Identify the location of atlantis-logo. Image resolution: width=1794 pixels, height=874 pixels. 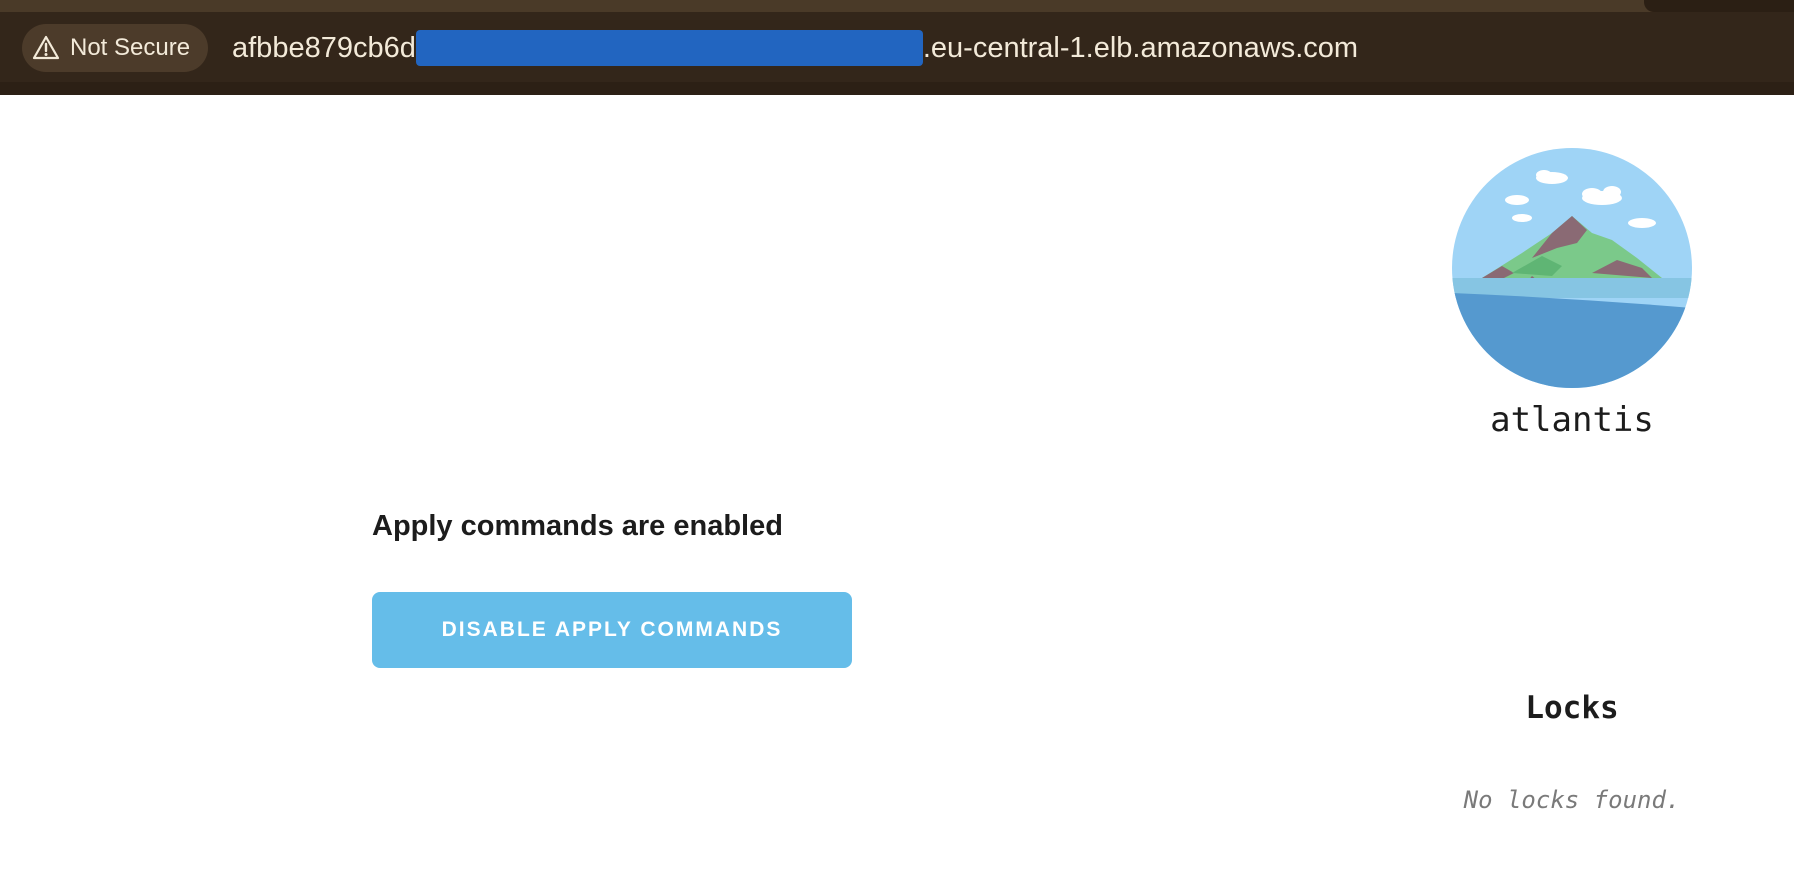
(1572, 268).